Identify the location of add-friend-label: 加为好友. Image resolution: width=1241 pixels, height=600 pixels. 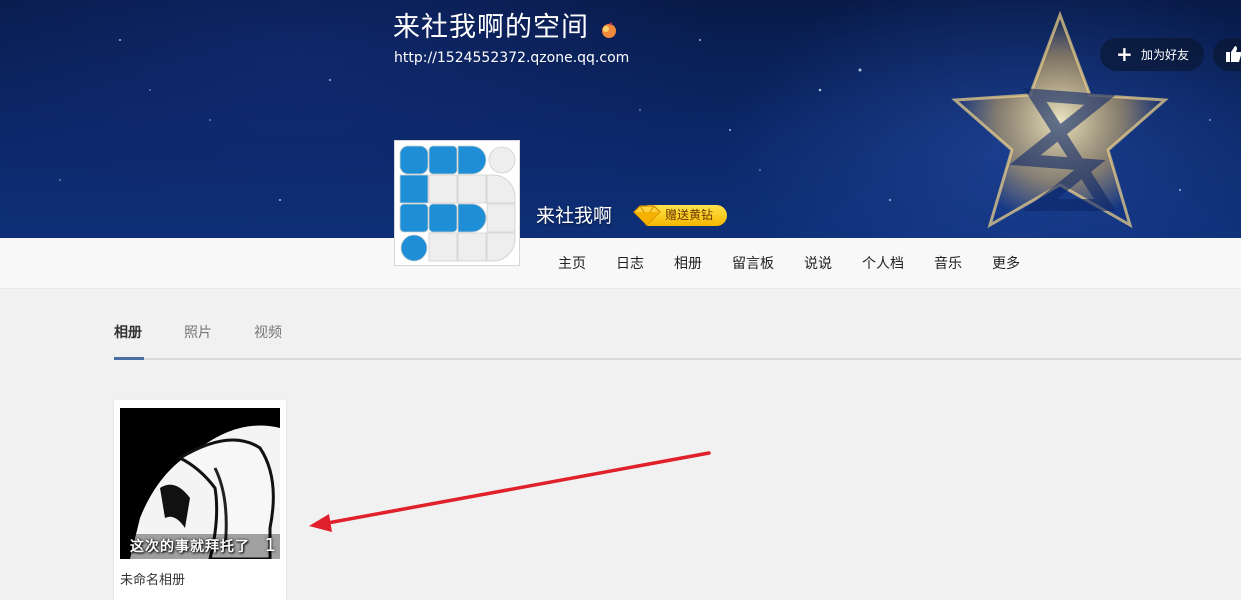
(1165, 55).